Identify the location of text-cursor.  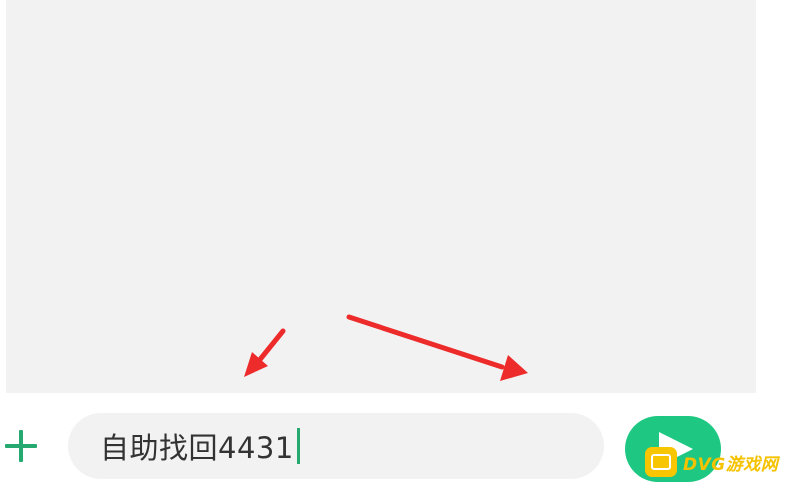
(298, 446).